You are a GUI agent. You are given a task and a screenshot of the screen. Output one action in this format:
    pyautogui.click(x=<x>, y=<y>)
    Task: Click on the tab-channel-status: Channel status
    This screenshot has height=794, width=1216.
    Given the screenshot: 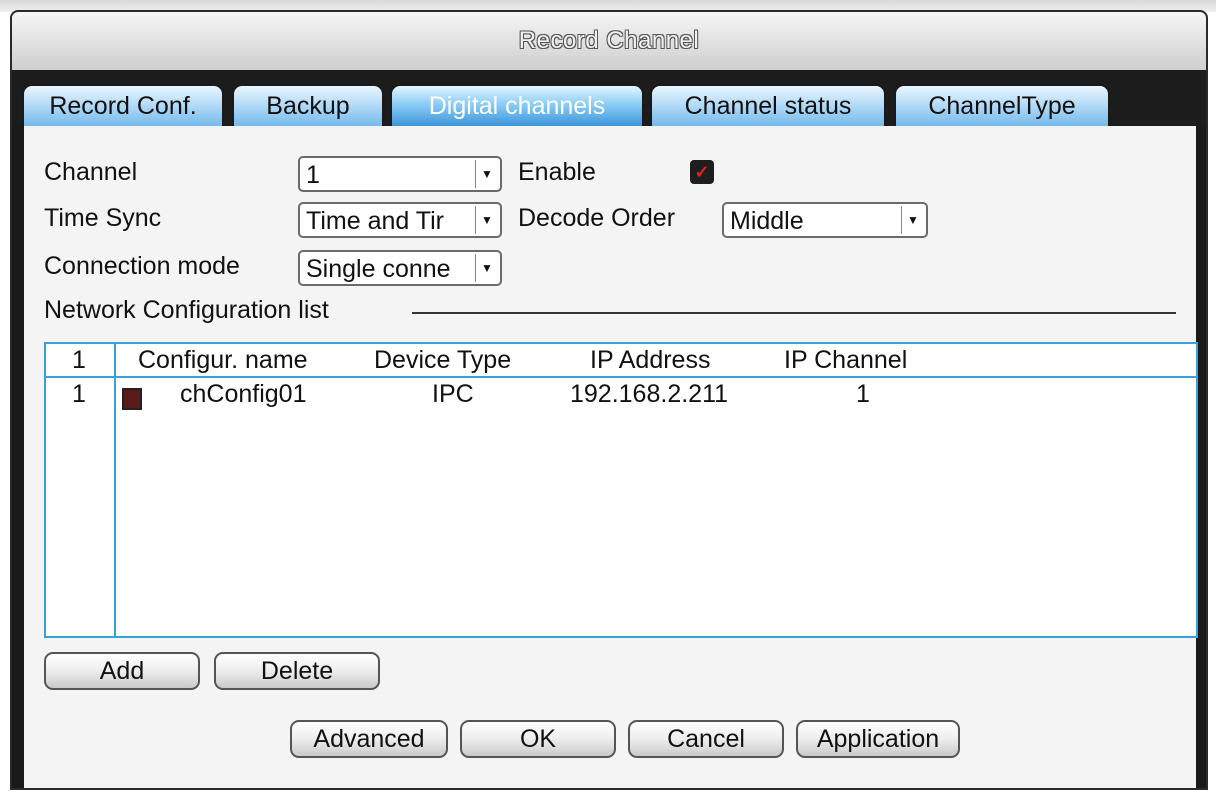 What is the action you would take?
    pyautogui.click(x=768, y=105)
    